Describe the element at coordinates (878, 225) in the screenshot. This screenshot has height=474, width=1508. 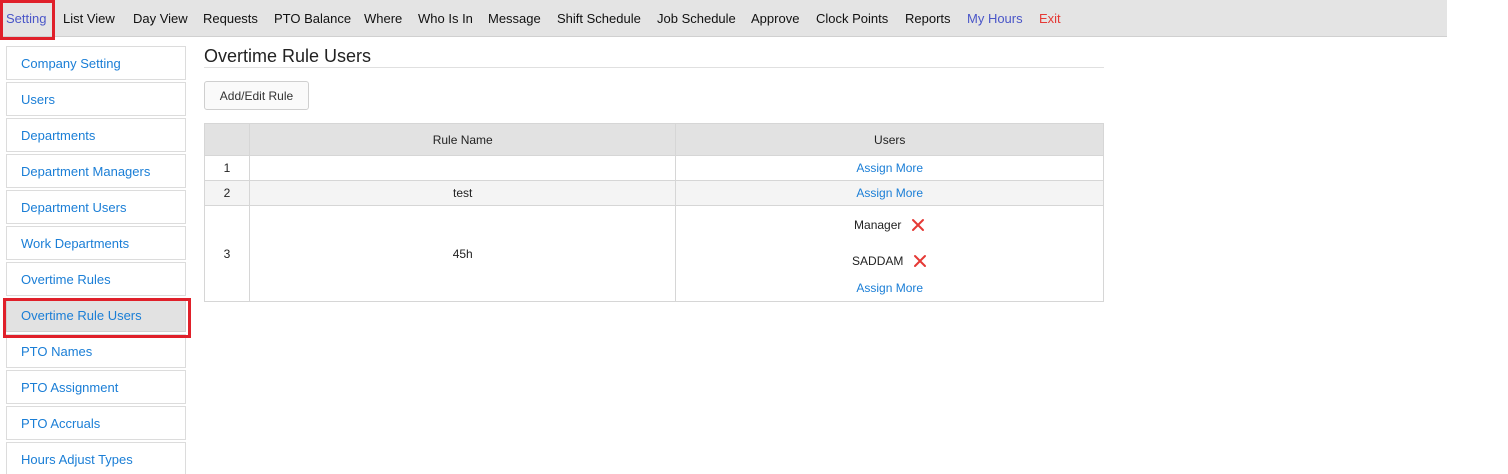
I see `user-name: Manager` at that location.